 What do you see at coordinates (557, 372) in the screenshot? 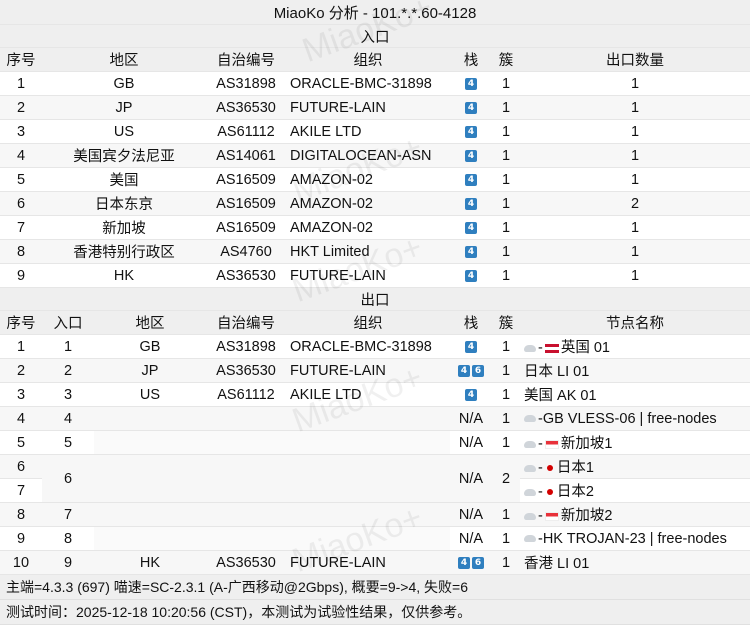
I see `node-name-text: 日本 LI 01` at bounding box center [557, 372].